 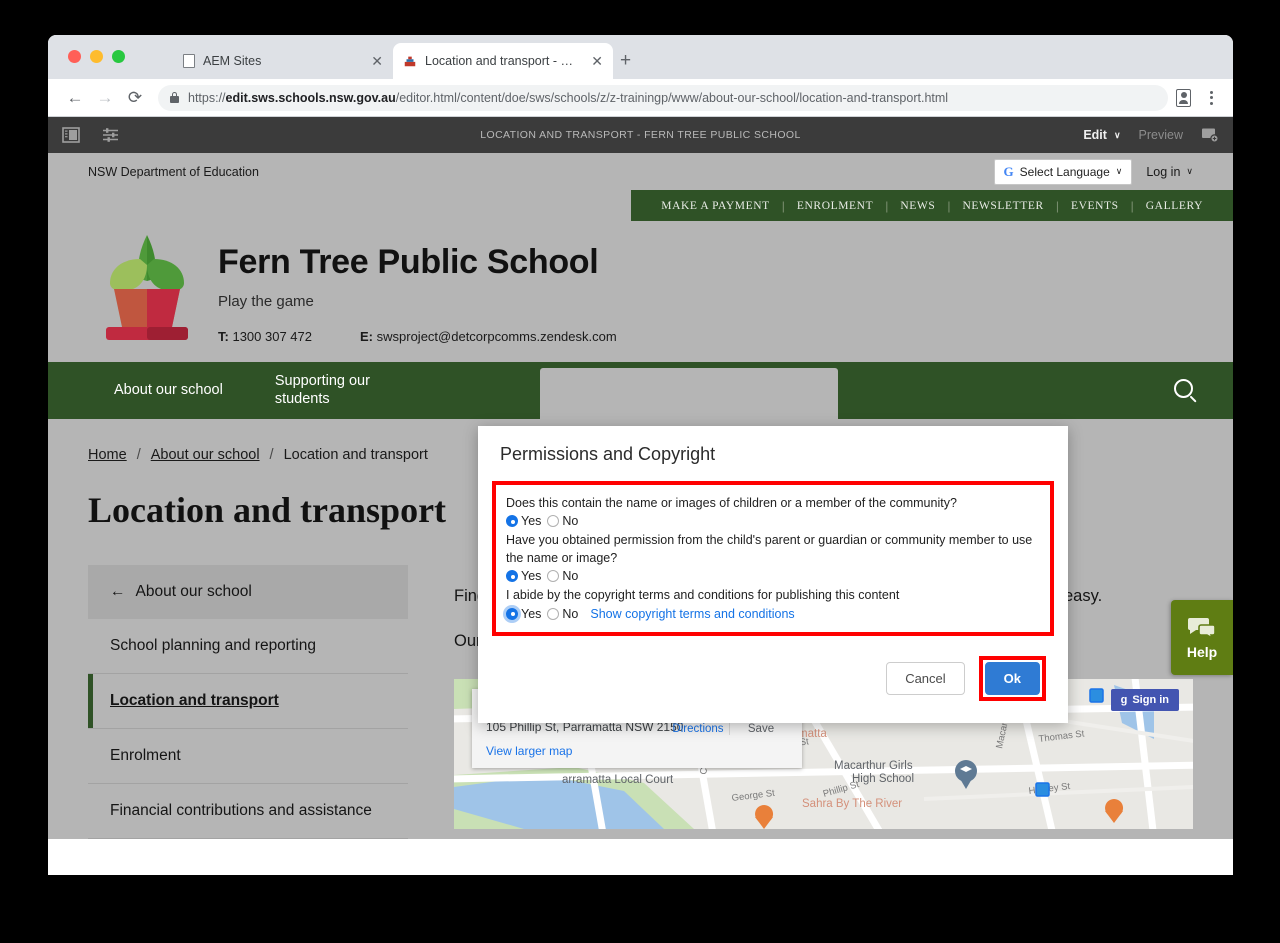 I want to click on potted-plant-logo, so click(x=147, y=287).